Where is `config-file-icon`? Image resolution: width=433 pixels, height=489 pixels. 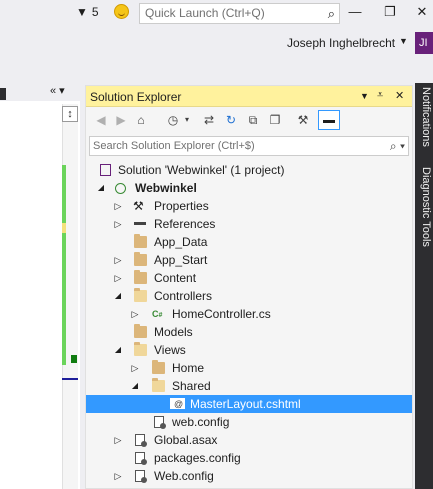
config-file-icon is located at coordinates (160, 422).